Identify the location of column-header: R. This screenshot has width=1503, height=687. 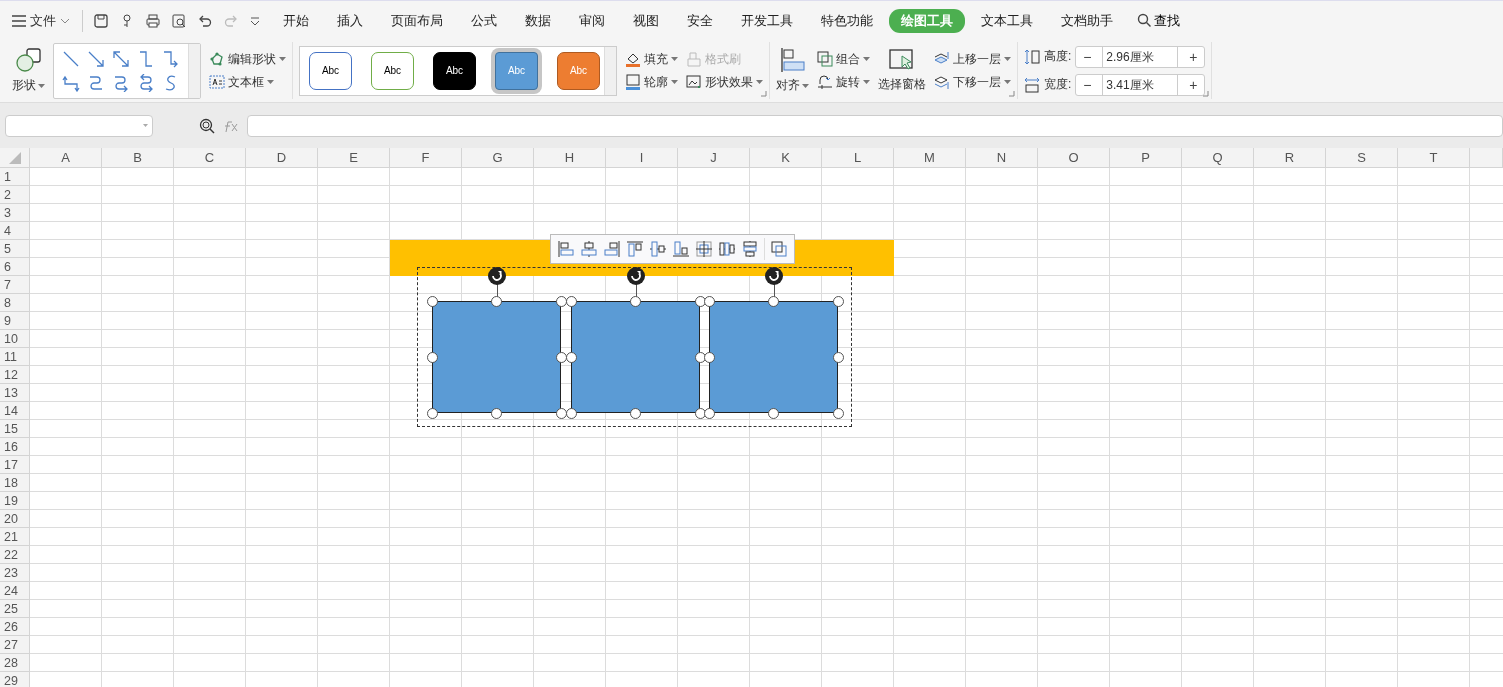
(1290, 158).